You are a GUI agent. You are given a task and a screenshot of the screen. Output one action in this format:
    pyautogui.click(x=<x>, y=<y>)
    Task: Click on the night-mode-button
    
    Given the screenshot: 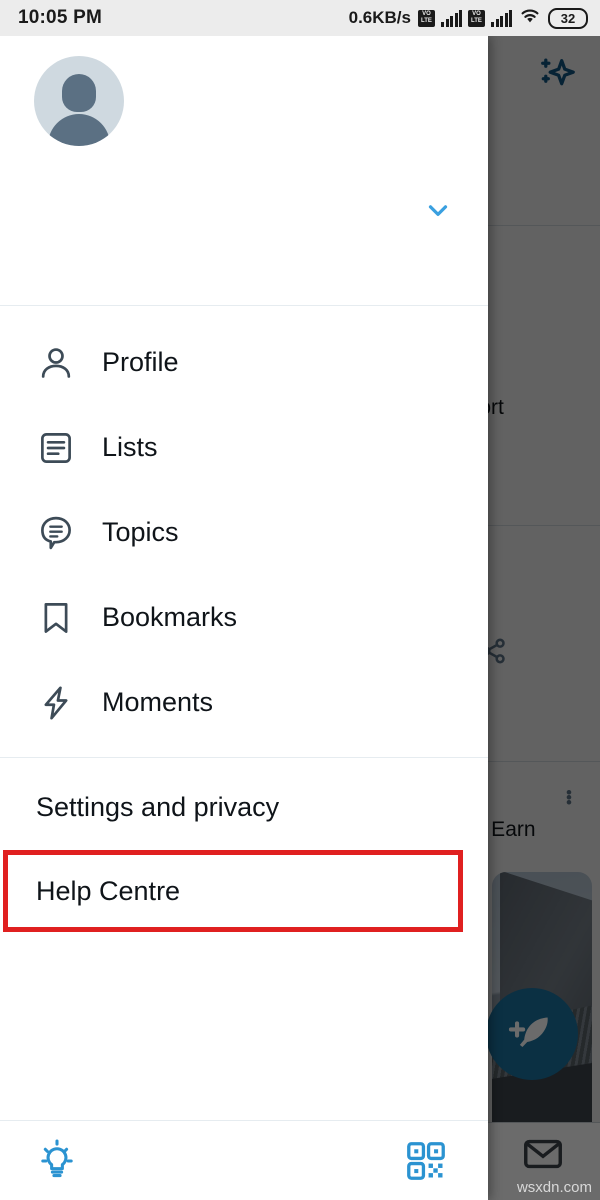 What is the action you would take?
    pyautogui.click(x=57, y=1161)
    